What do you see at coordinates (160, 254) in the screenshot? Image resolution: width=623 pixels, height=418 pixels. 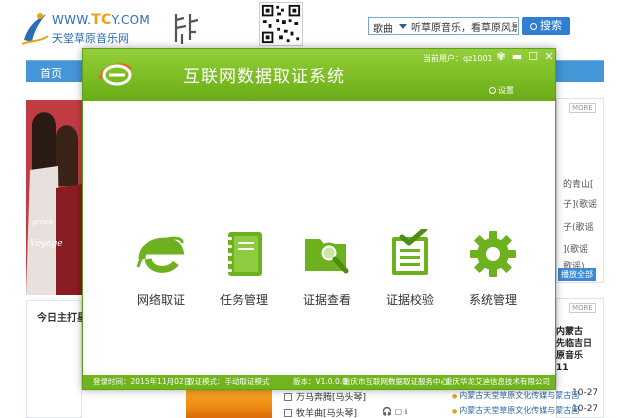 I see `ie-network-icon` at bounding box center [160, 254].